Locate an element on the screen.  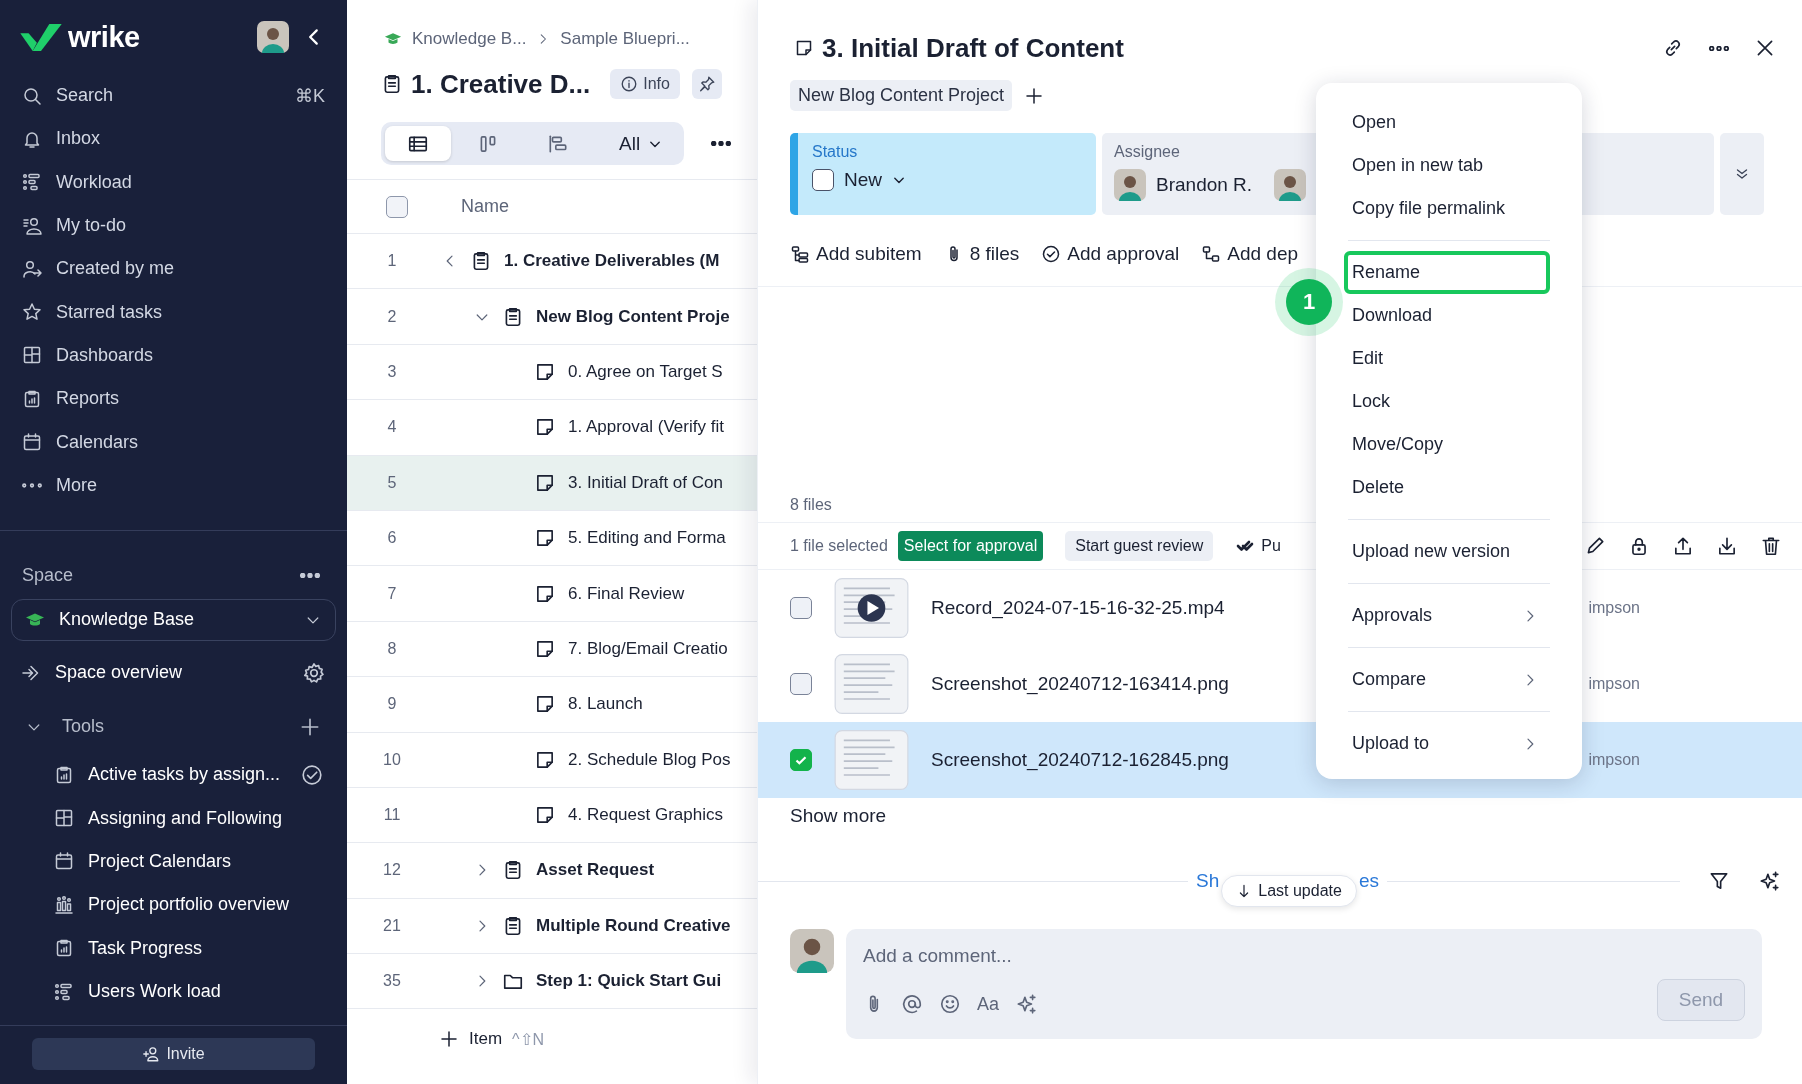
row-number: 8 is located at coordinates (392, 648).